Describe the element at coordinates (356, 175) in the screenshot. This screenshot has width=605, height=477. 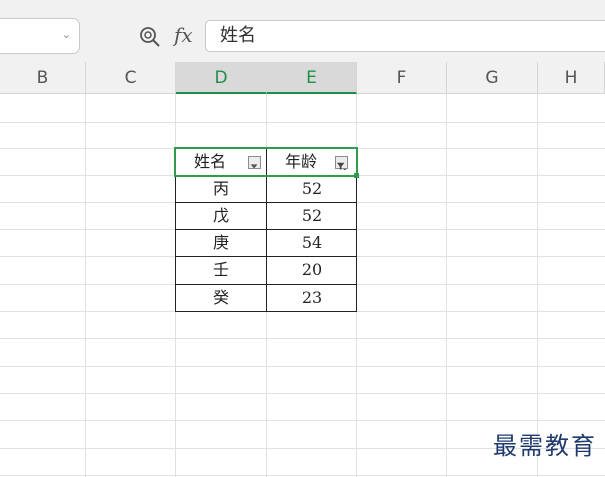
I see `fill-handle` at that location.